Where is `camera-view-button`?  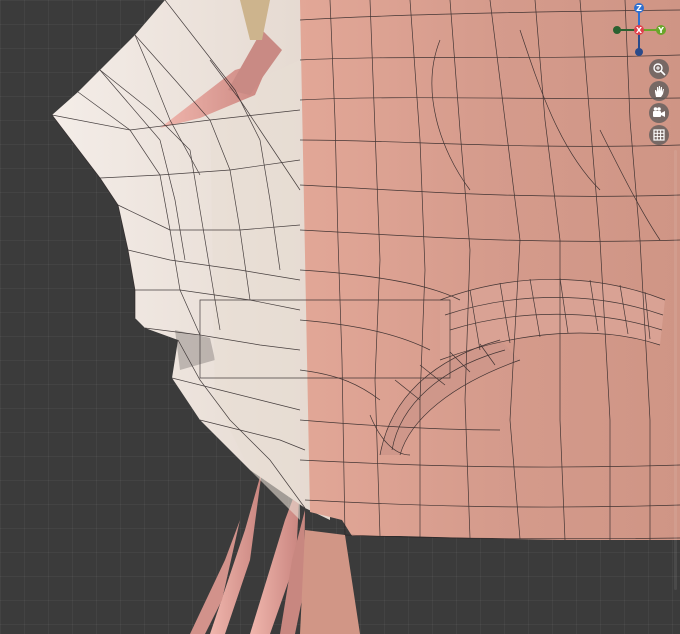
camera-view-button is located at coordinates (659, 113).